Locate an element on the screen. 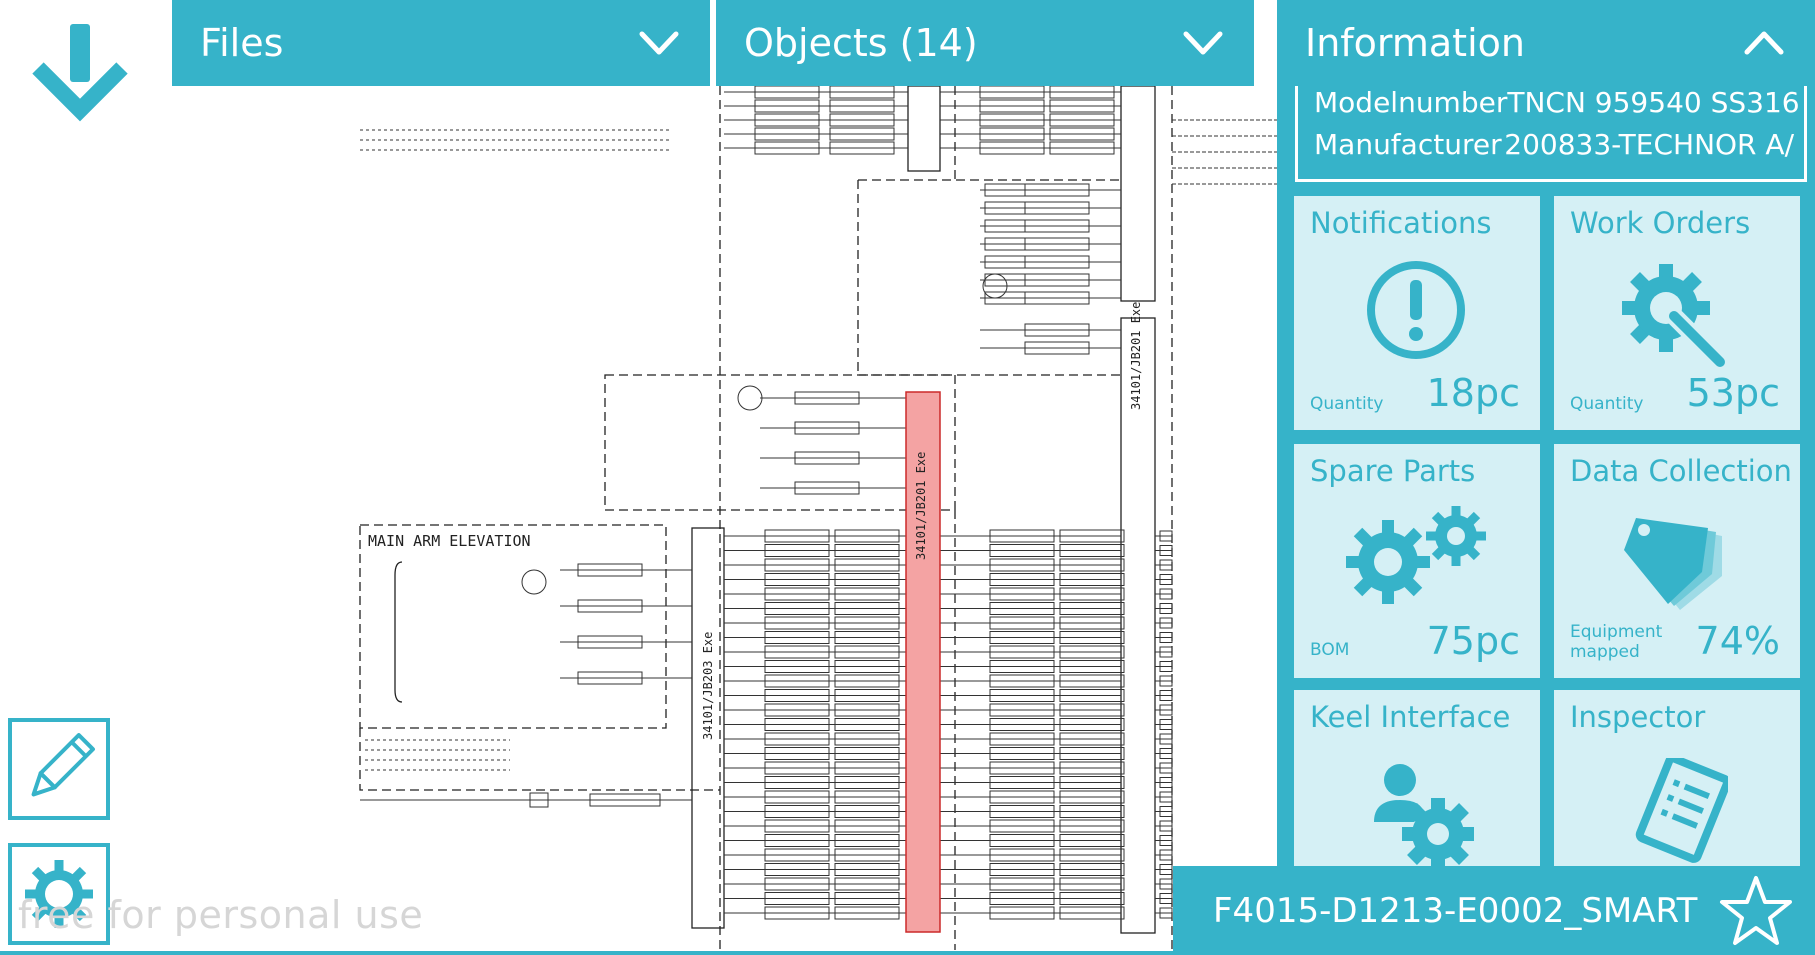 The height and width of the screenshot is (955, 1815). manufacturer-row: Manufacturer 200833-TECHNOR A/ is located at coordinates (1554, 148).